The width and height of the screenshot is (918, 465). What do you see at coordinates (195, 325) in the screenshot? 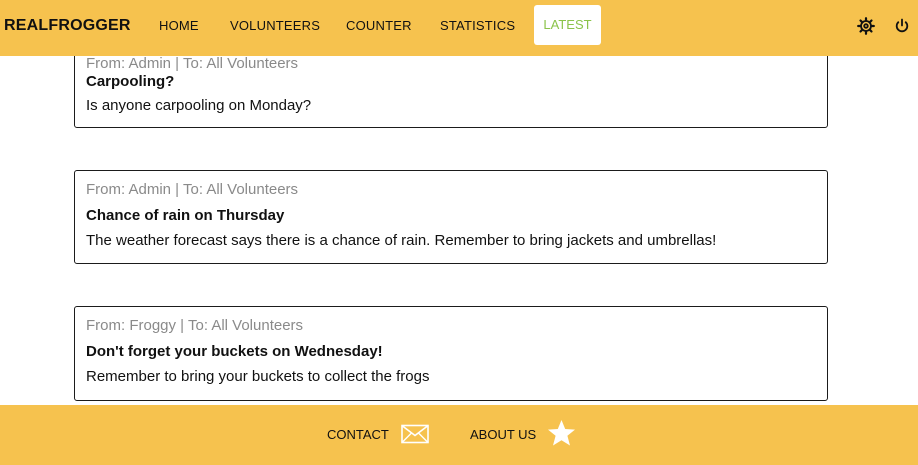
I see `message-meta: From: Froggy | To: All Volunteers` at bounding box center [195, 325].